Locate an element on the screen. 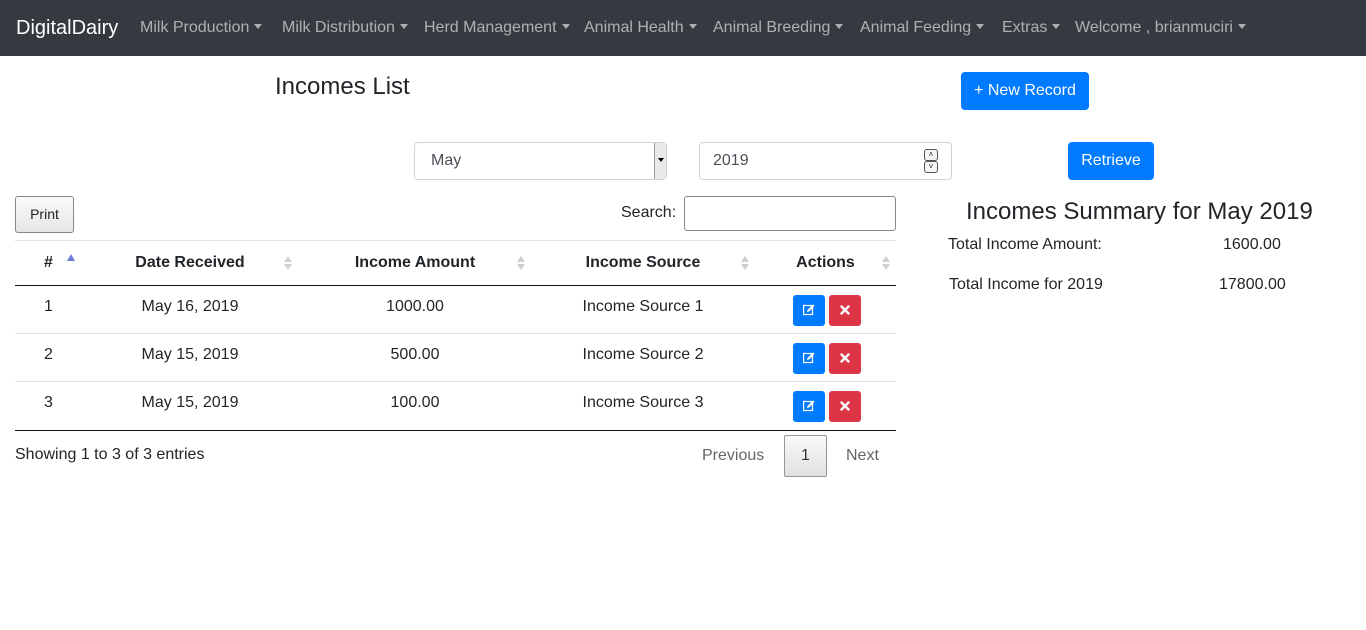 This screenshot has width=1366, height=630. total-income-year-label: Total Income for 2019 is located at coordinates (1026, 284).